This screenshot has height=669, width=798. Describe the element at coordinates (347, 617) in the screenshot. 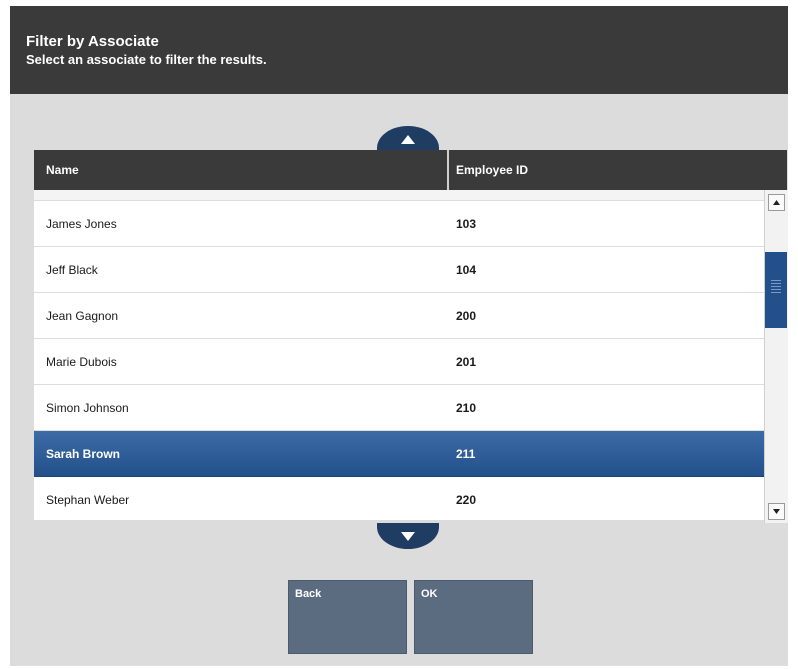

I see `back-button: Back` at that location.